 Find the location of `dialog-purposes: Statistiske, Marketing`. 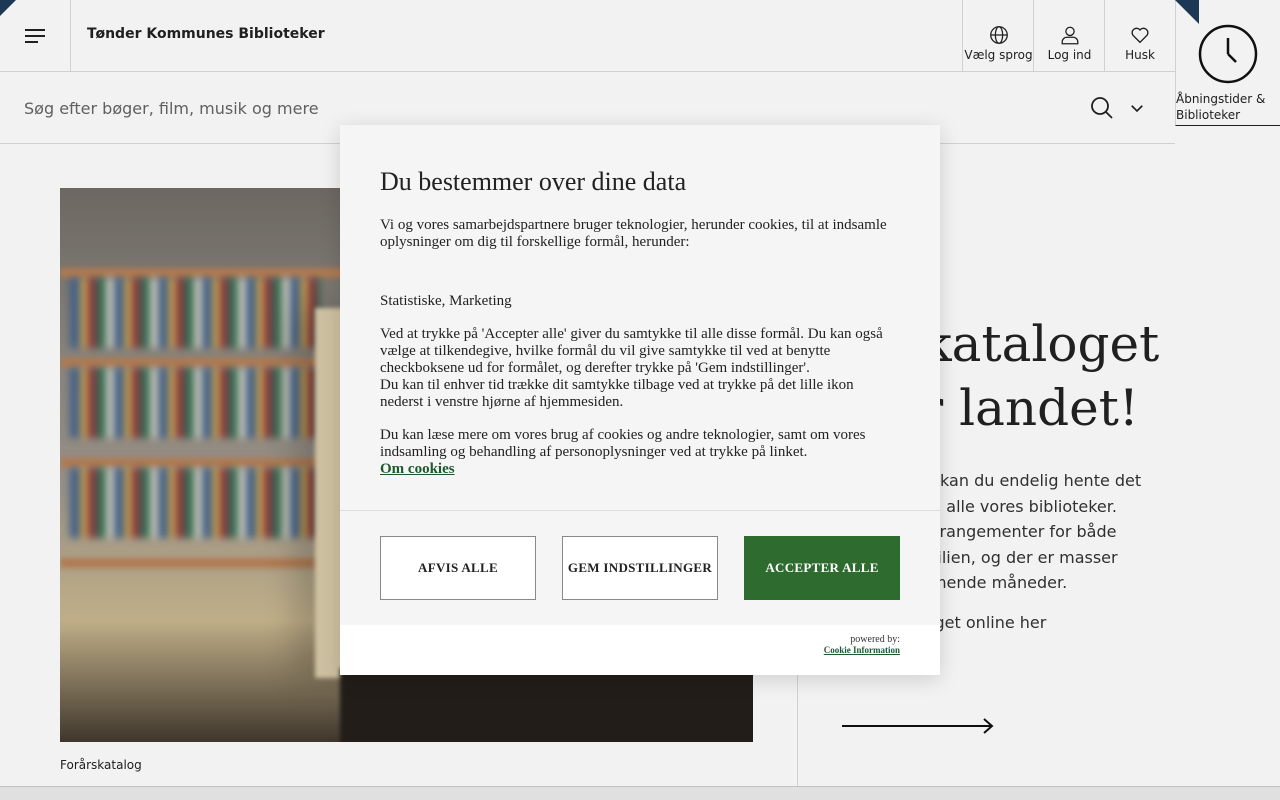

dialog-purposes: Statistiske, Marketing is located at coordinates (446, 301).